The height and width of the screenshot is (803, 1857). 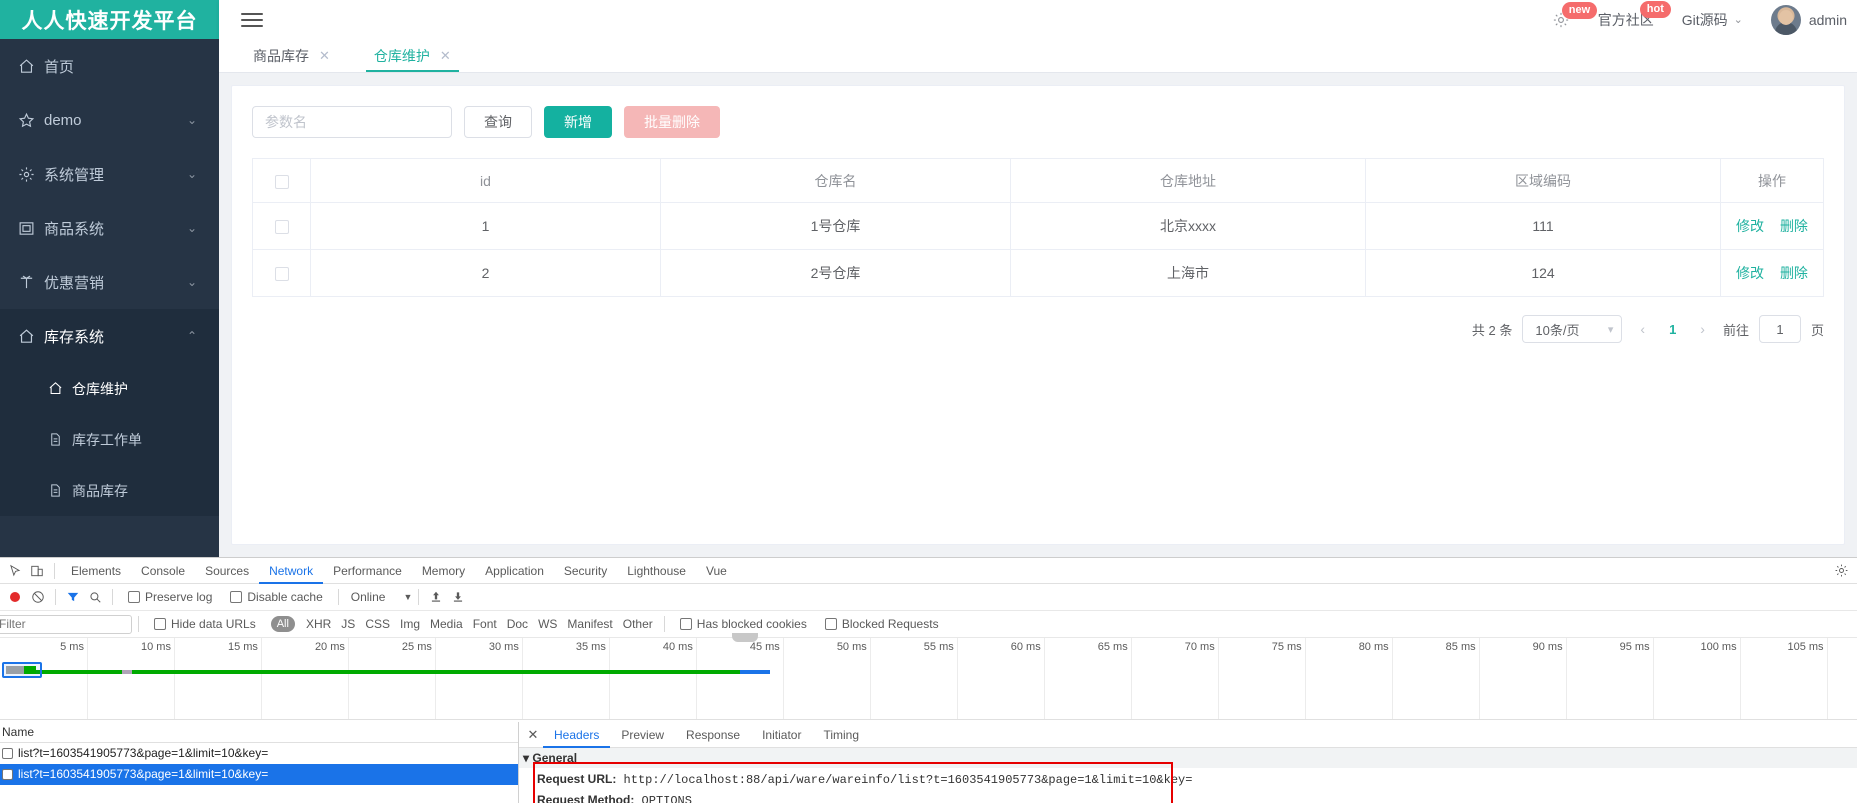 What do you see at coordinates (410, 624) in the screenshot?
I see `filter-type-img: Img` at bounding box center [410, 624].